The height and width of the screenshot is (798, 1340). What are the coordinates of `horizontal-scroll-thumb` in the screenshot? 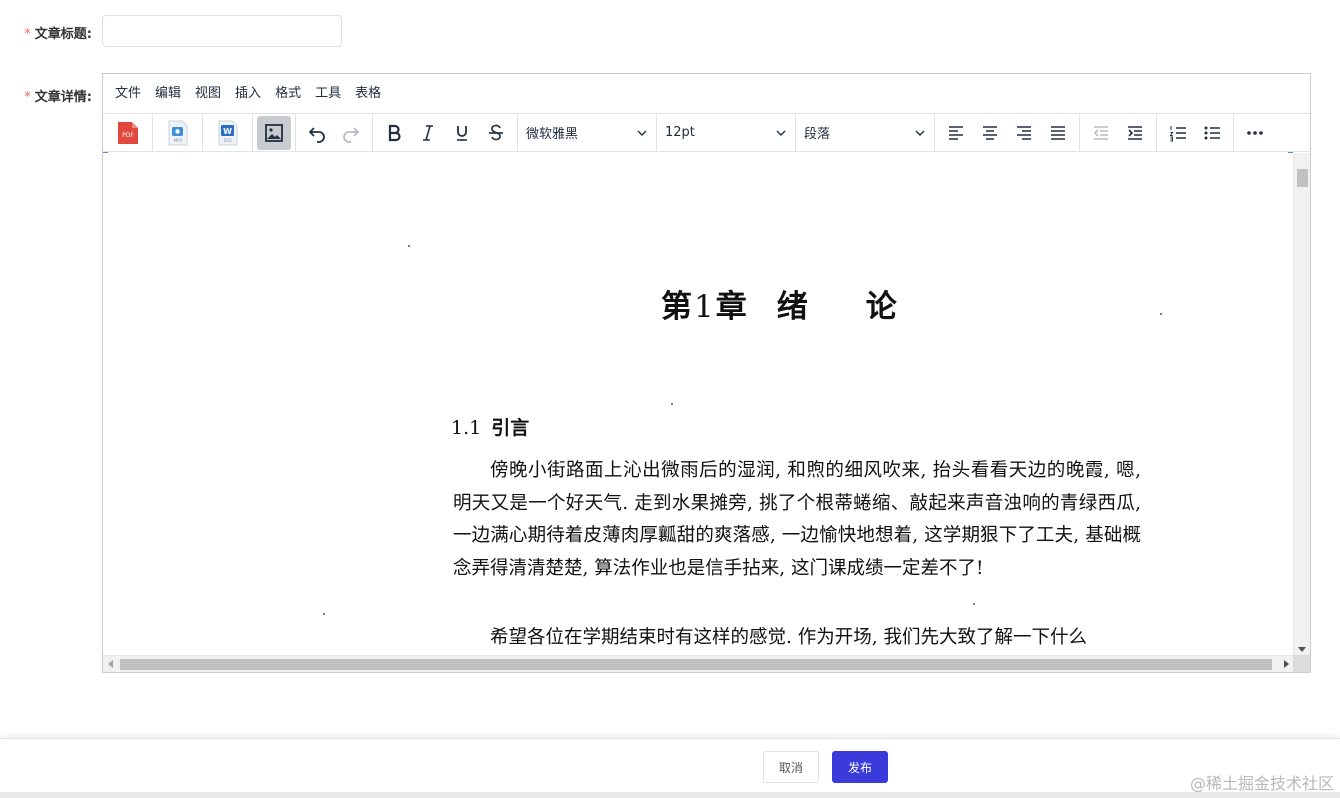 It's located at (696, 664).